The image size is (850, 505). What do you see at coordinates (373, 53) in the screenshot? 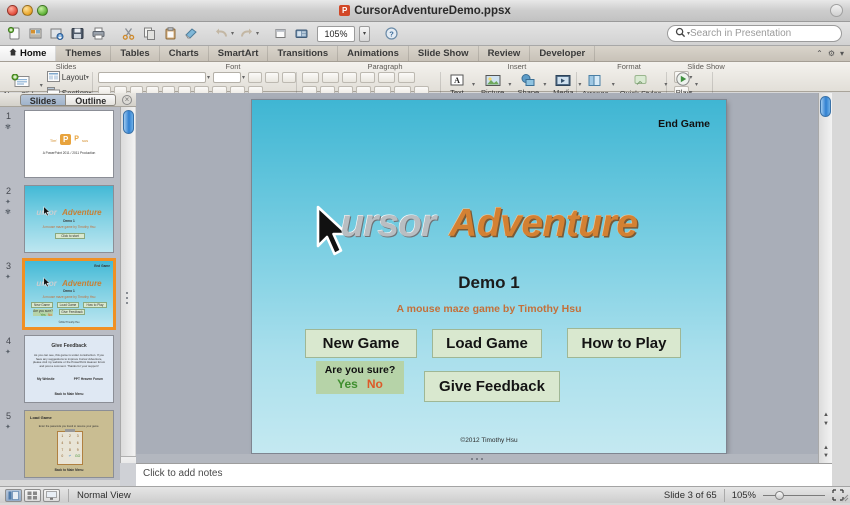
I see `tab-animations: Animations` at bounding box center [373, 53].